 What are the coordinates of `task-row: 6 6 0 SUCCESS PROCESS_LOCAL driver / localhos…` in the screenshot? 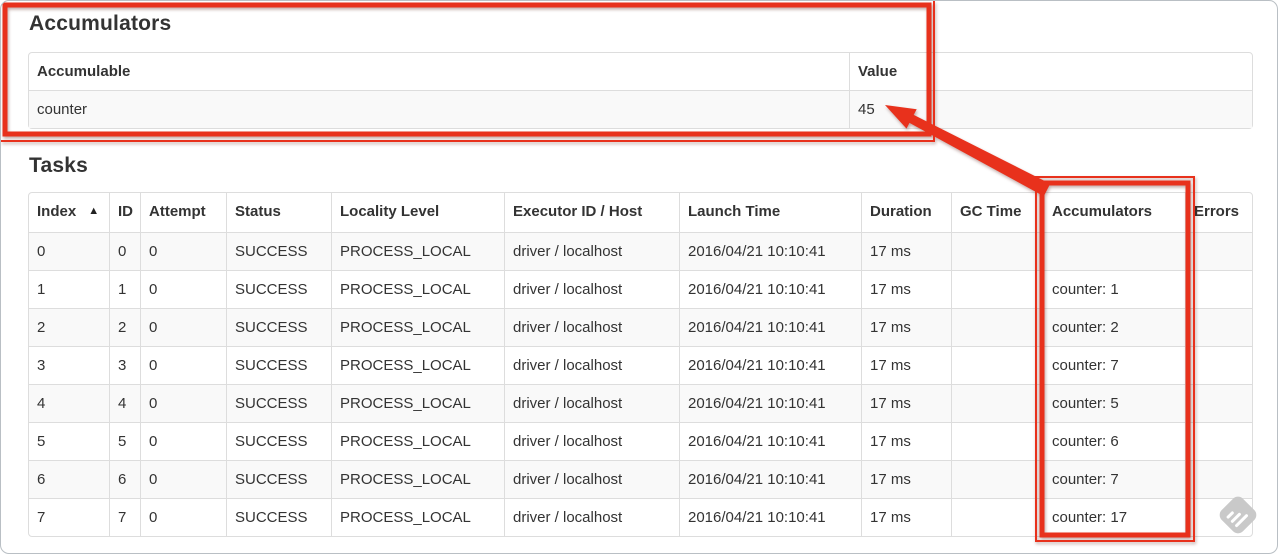 It's located at (640, 479).